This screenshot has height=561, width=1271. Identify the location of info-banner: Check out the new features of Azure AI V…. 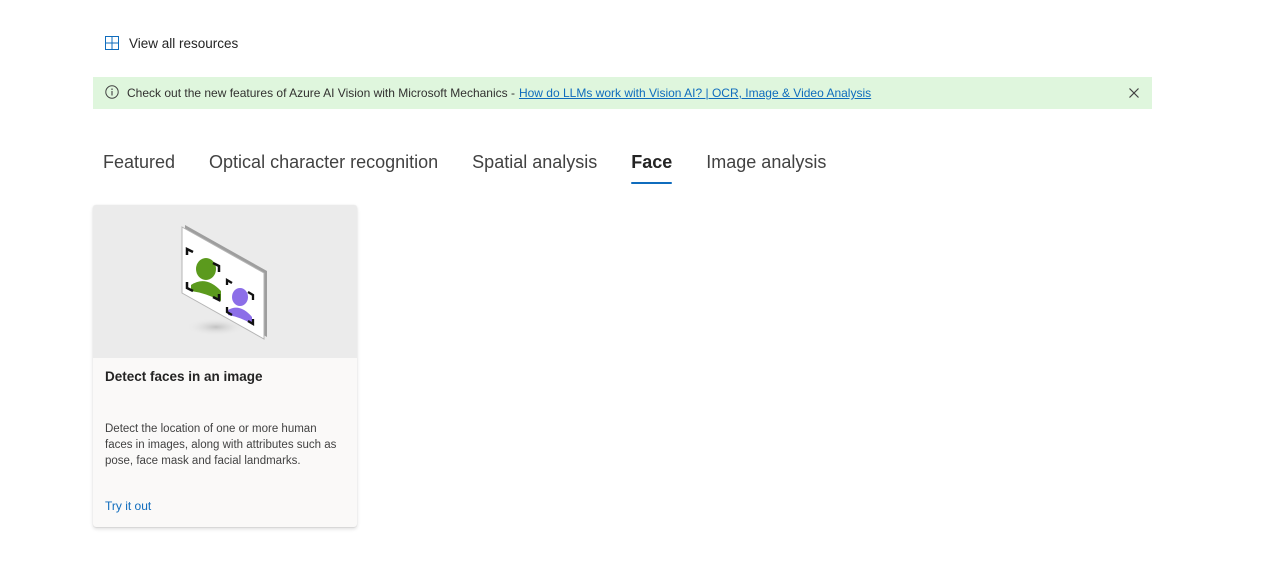
(622, 93).